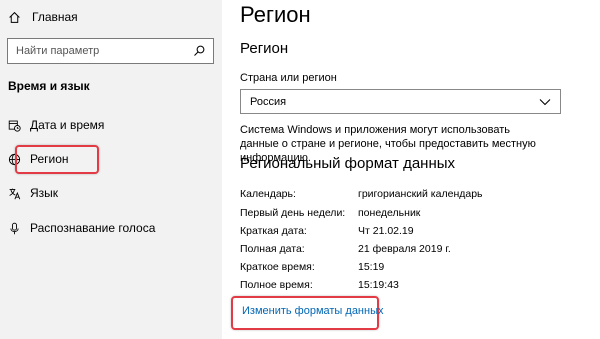  What do you see at coordinates (14, 125) in the screenshot?
I see `calendar-clock-icon` at bounding box center [14, 125].